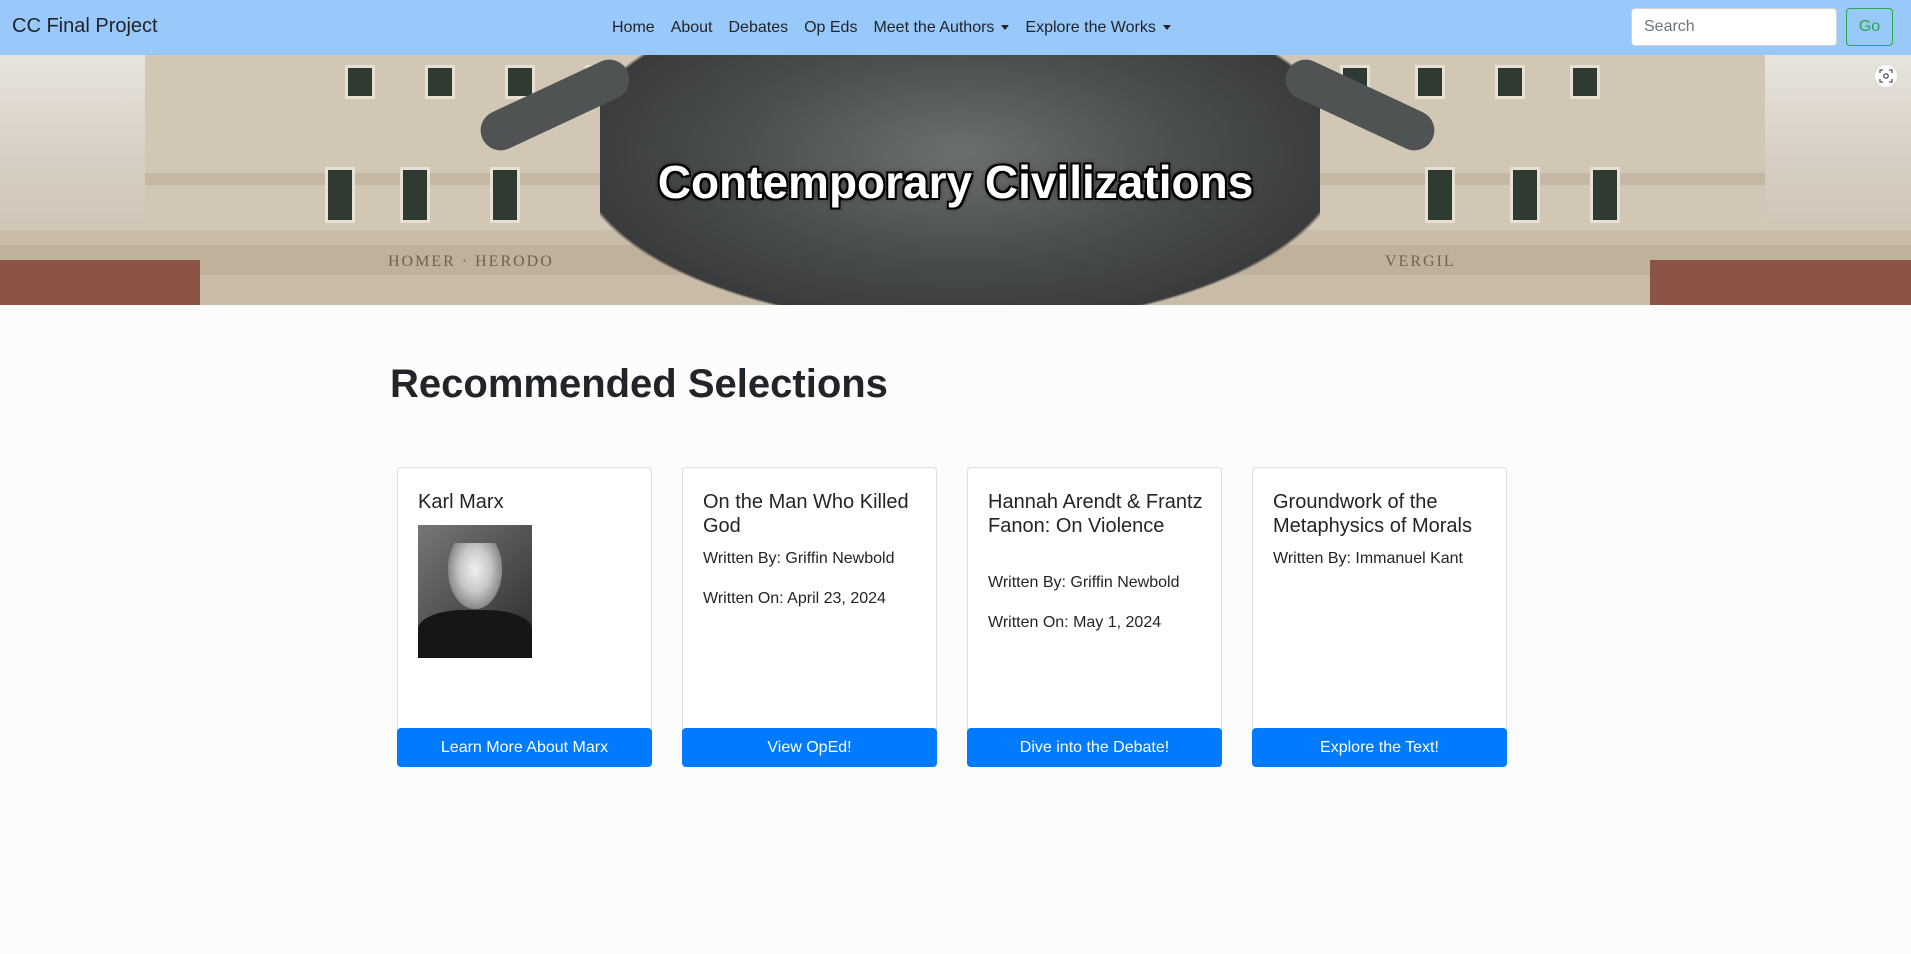 This screenshot has height=954, width=1911. I want to click on learn-more-about-marx-button: Learn More About Marx, so click(524, 747).